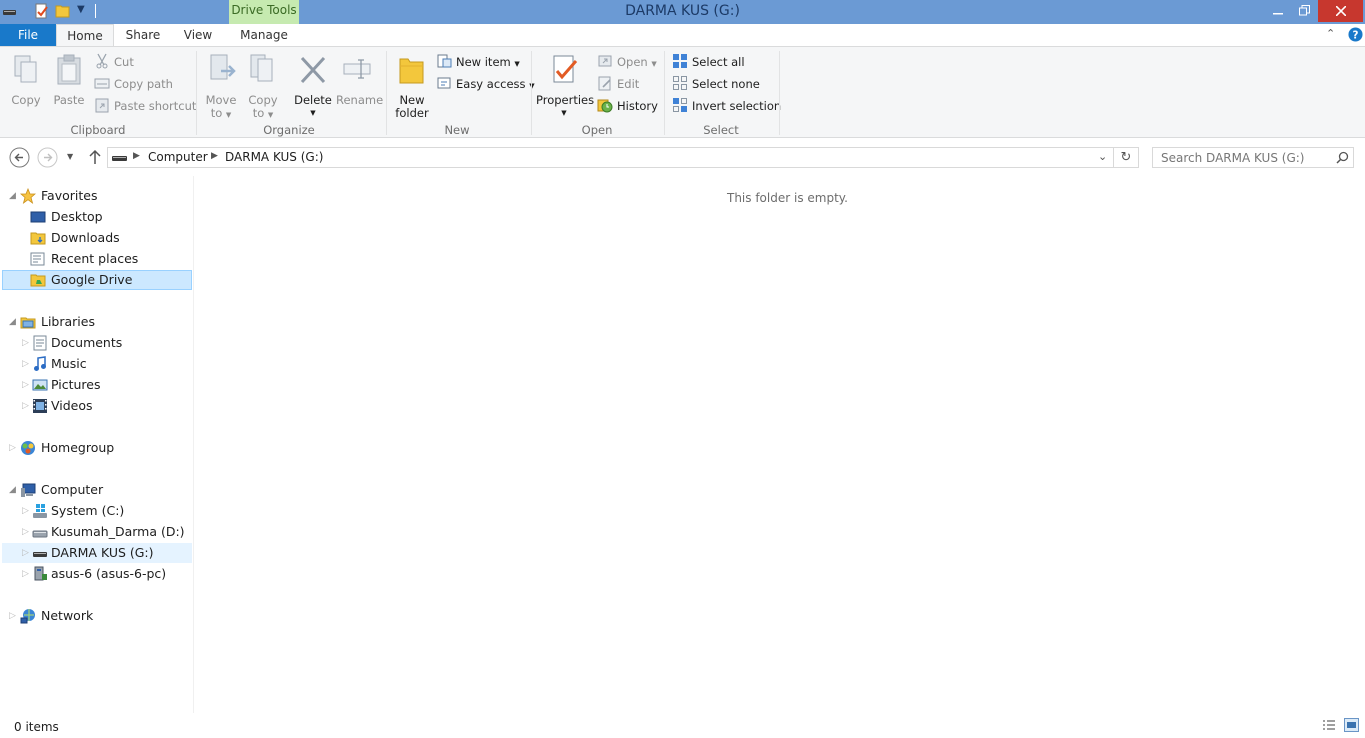 The width and height of the screenshot is (1365, 738). I want to click on nav-item-asus-6: ▷ asus-6 (asus-6-pc), so click(97, 574).